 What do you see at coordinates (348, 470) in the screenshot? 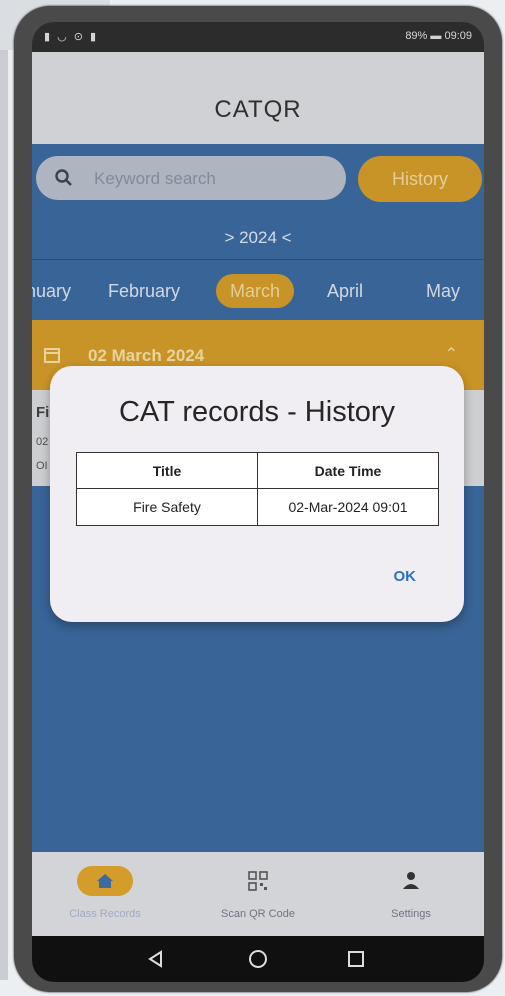
I see `column-header-datetime: Date Time` at bounding box center [348, 470].